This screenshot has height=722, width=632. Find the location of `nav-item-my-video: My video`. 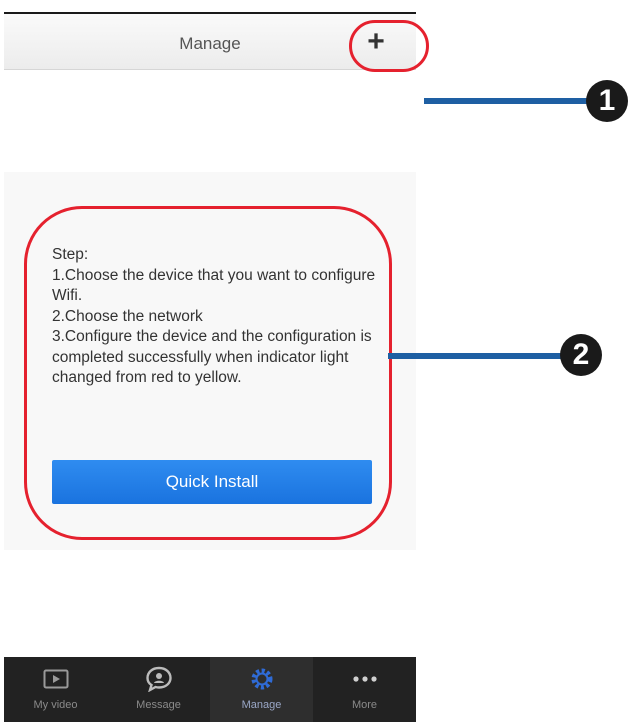

nav-item-my-video: My video is located at coordinates (55, 689).